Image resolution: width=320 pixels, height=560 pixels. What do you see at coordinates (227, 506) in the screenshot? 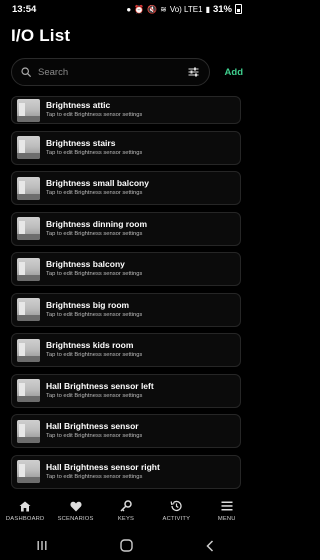
I see `menu-icon` at bounding box center [227, 506].